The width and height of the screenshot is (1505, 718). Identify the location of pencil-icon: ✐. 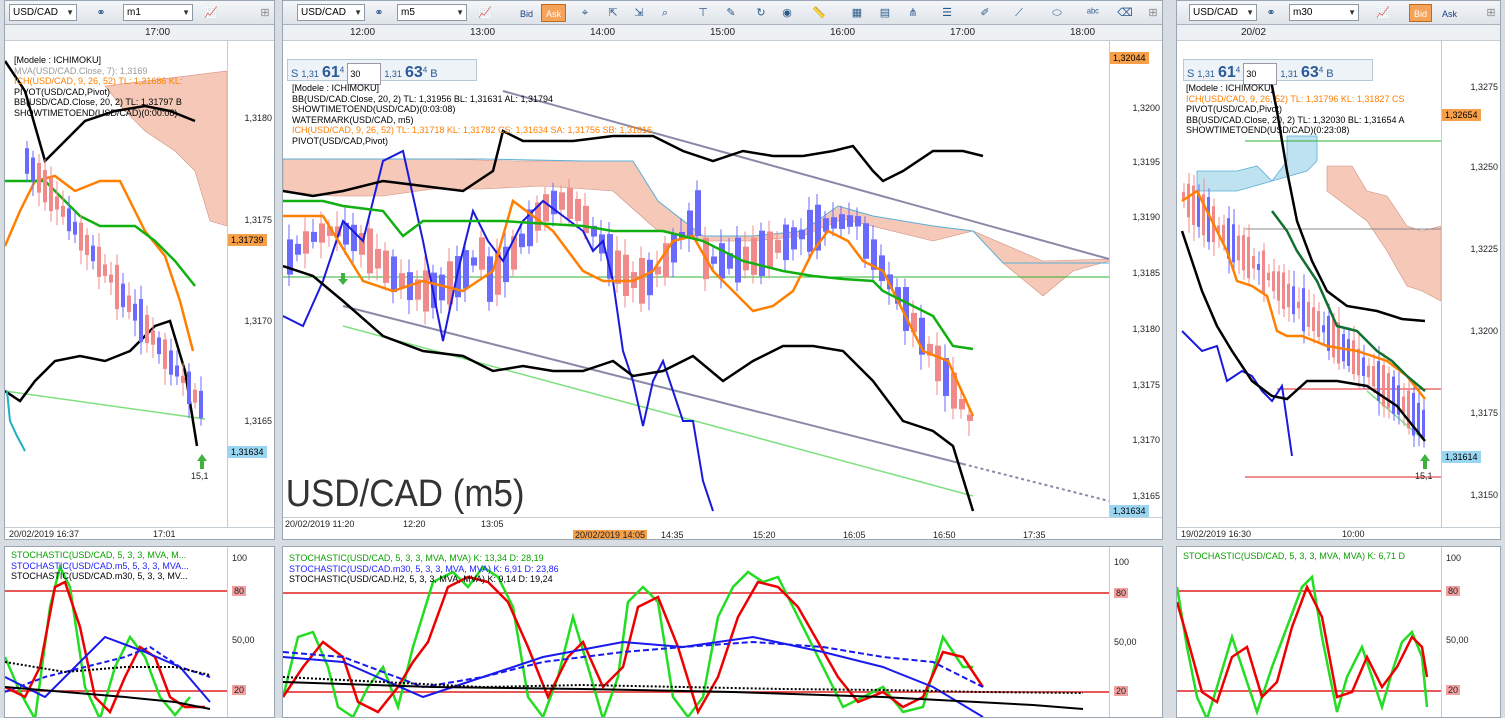
(985, 13).